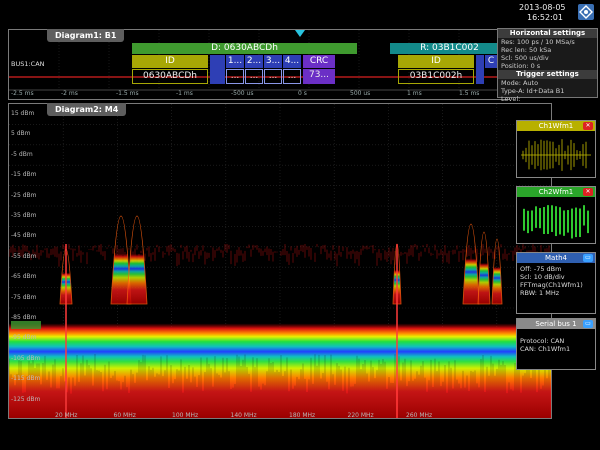  Describe the element at coordinates (24, 236) in the screenshot. I see `y-tick-label: -45 dBm` at that location.